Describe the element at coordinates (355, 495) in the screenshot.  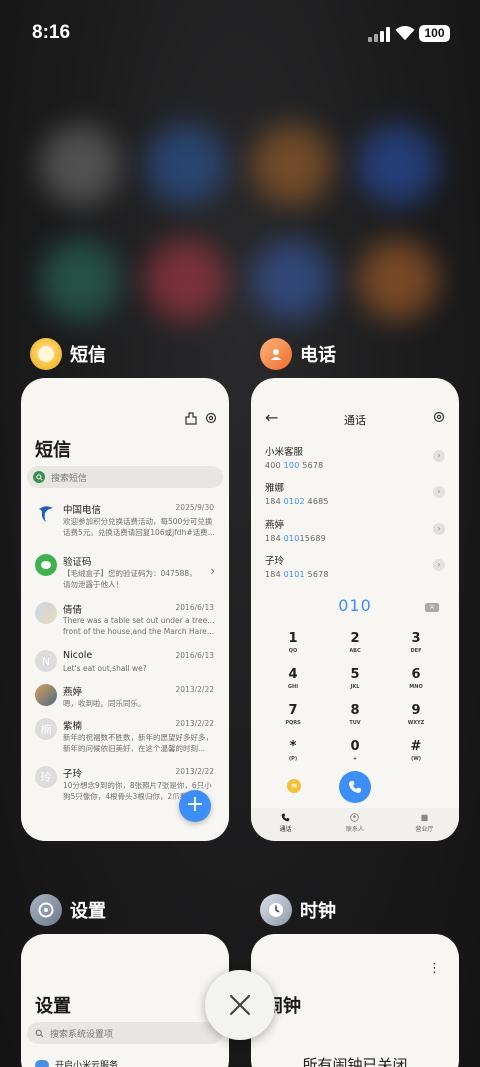
I see `contact-row: 雅娜 184 0102 4685 ›` at that location.